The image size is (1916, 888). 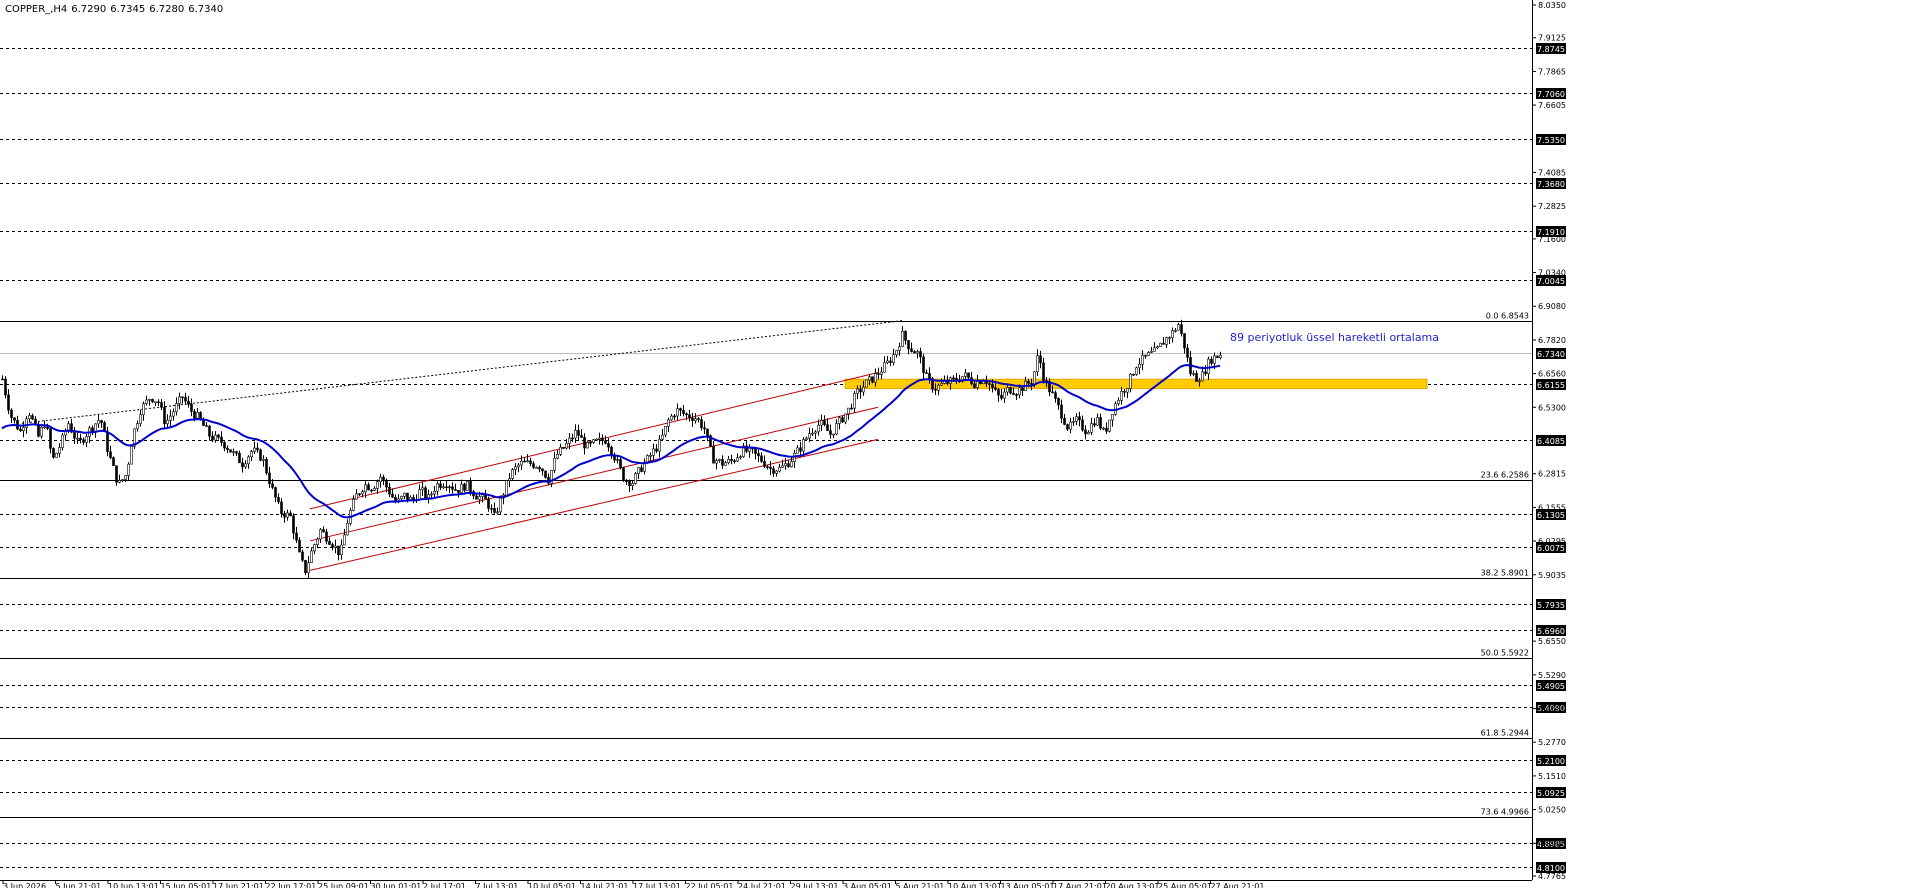 I want to click on time-tick-label: 17 Aug 21:01, so click(x=1080, y=885).